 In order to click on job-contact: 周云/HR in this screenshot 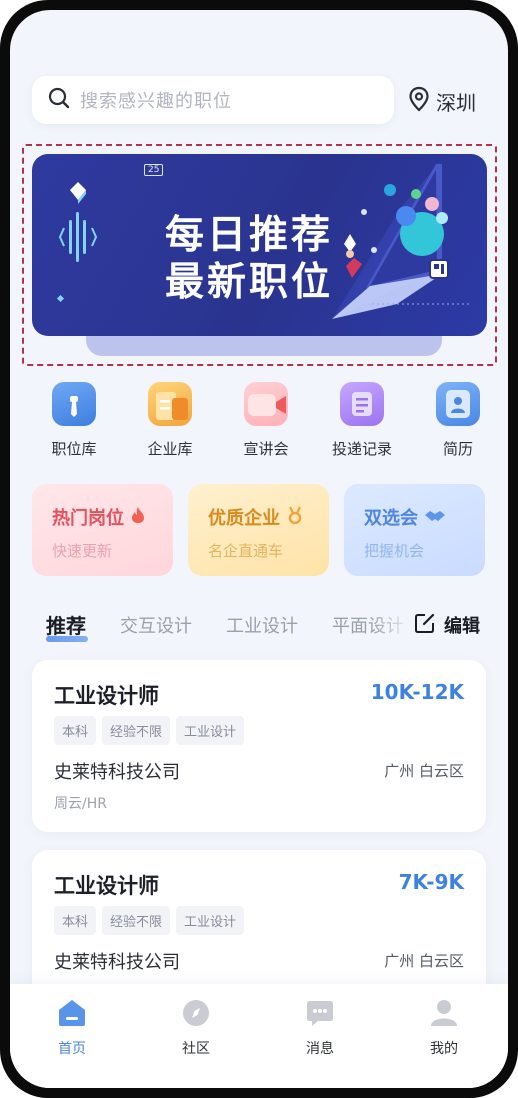, I will do `click(80, 804)`.